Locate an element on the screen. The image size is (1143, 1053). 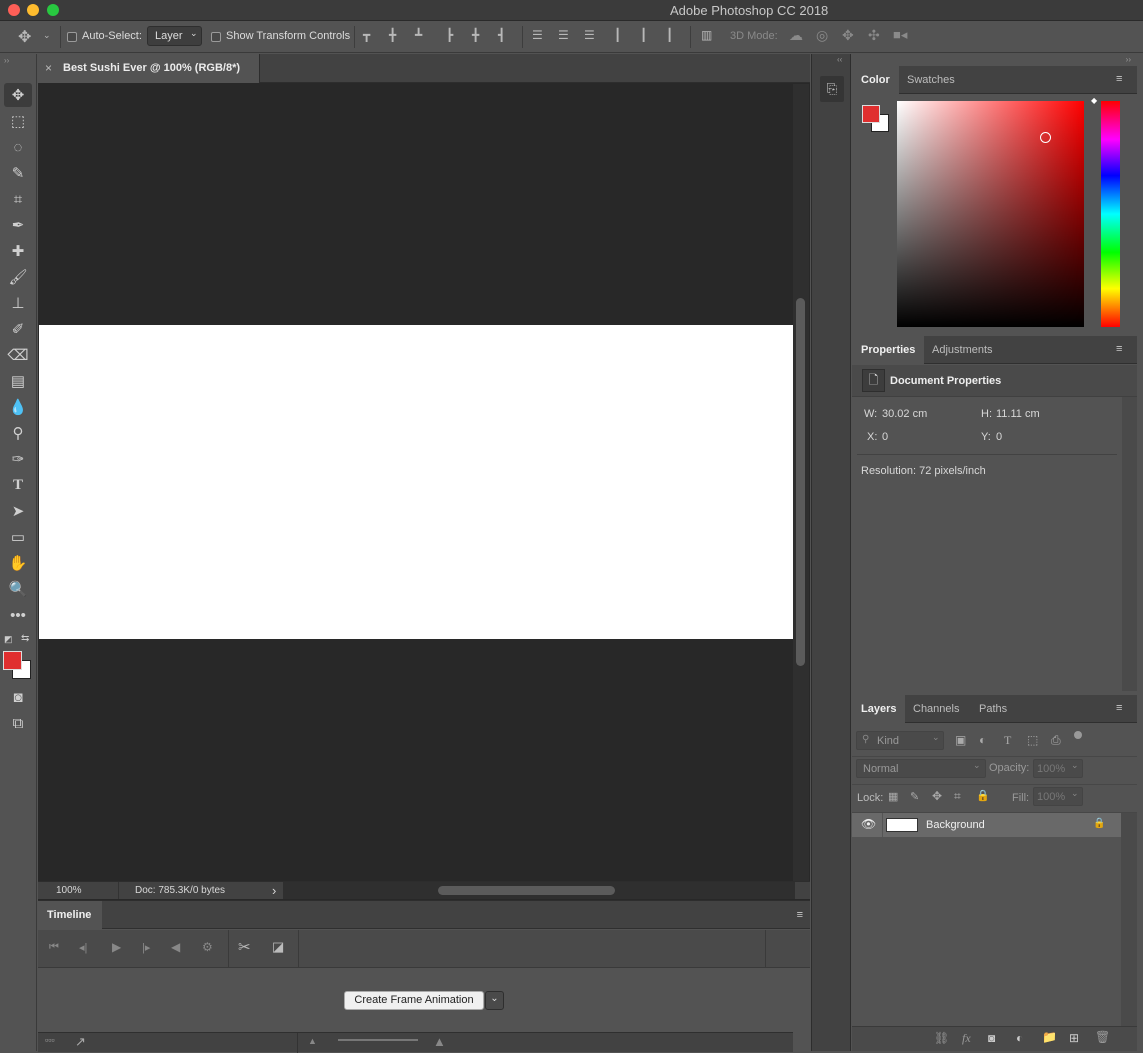
more-tools-icon: ••• is located at coordinates (18, 615).